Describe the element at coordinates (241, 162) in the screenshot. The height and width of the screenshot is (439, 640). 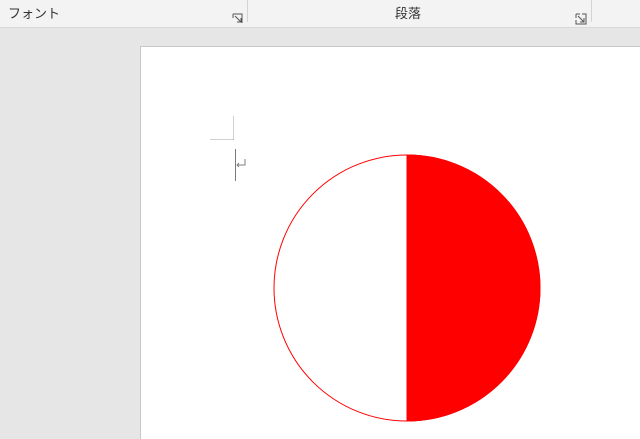
I see `paragraph-mark-icon` at that location.